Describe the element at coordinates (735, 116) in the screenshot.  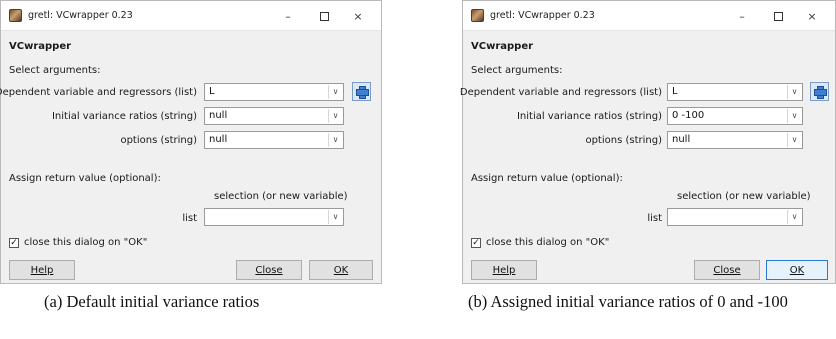
I see `initial-variance-ratios-combo: 0 -100 ∨` at that location.